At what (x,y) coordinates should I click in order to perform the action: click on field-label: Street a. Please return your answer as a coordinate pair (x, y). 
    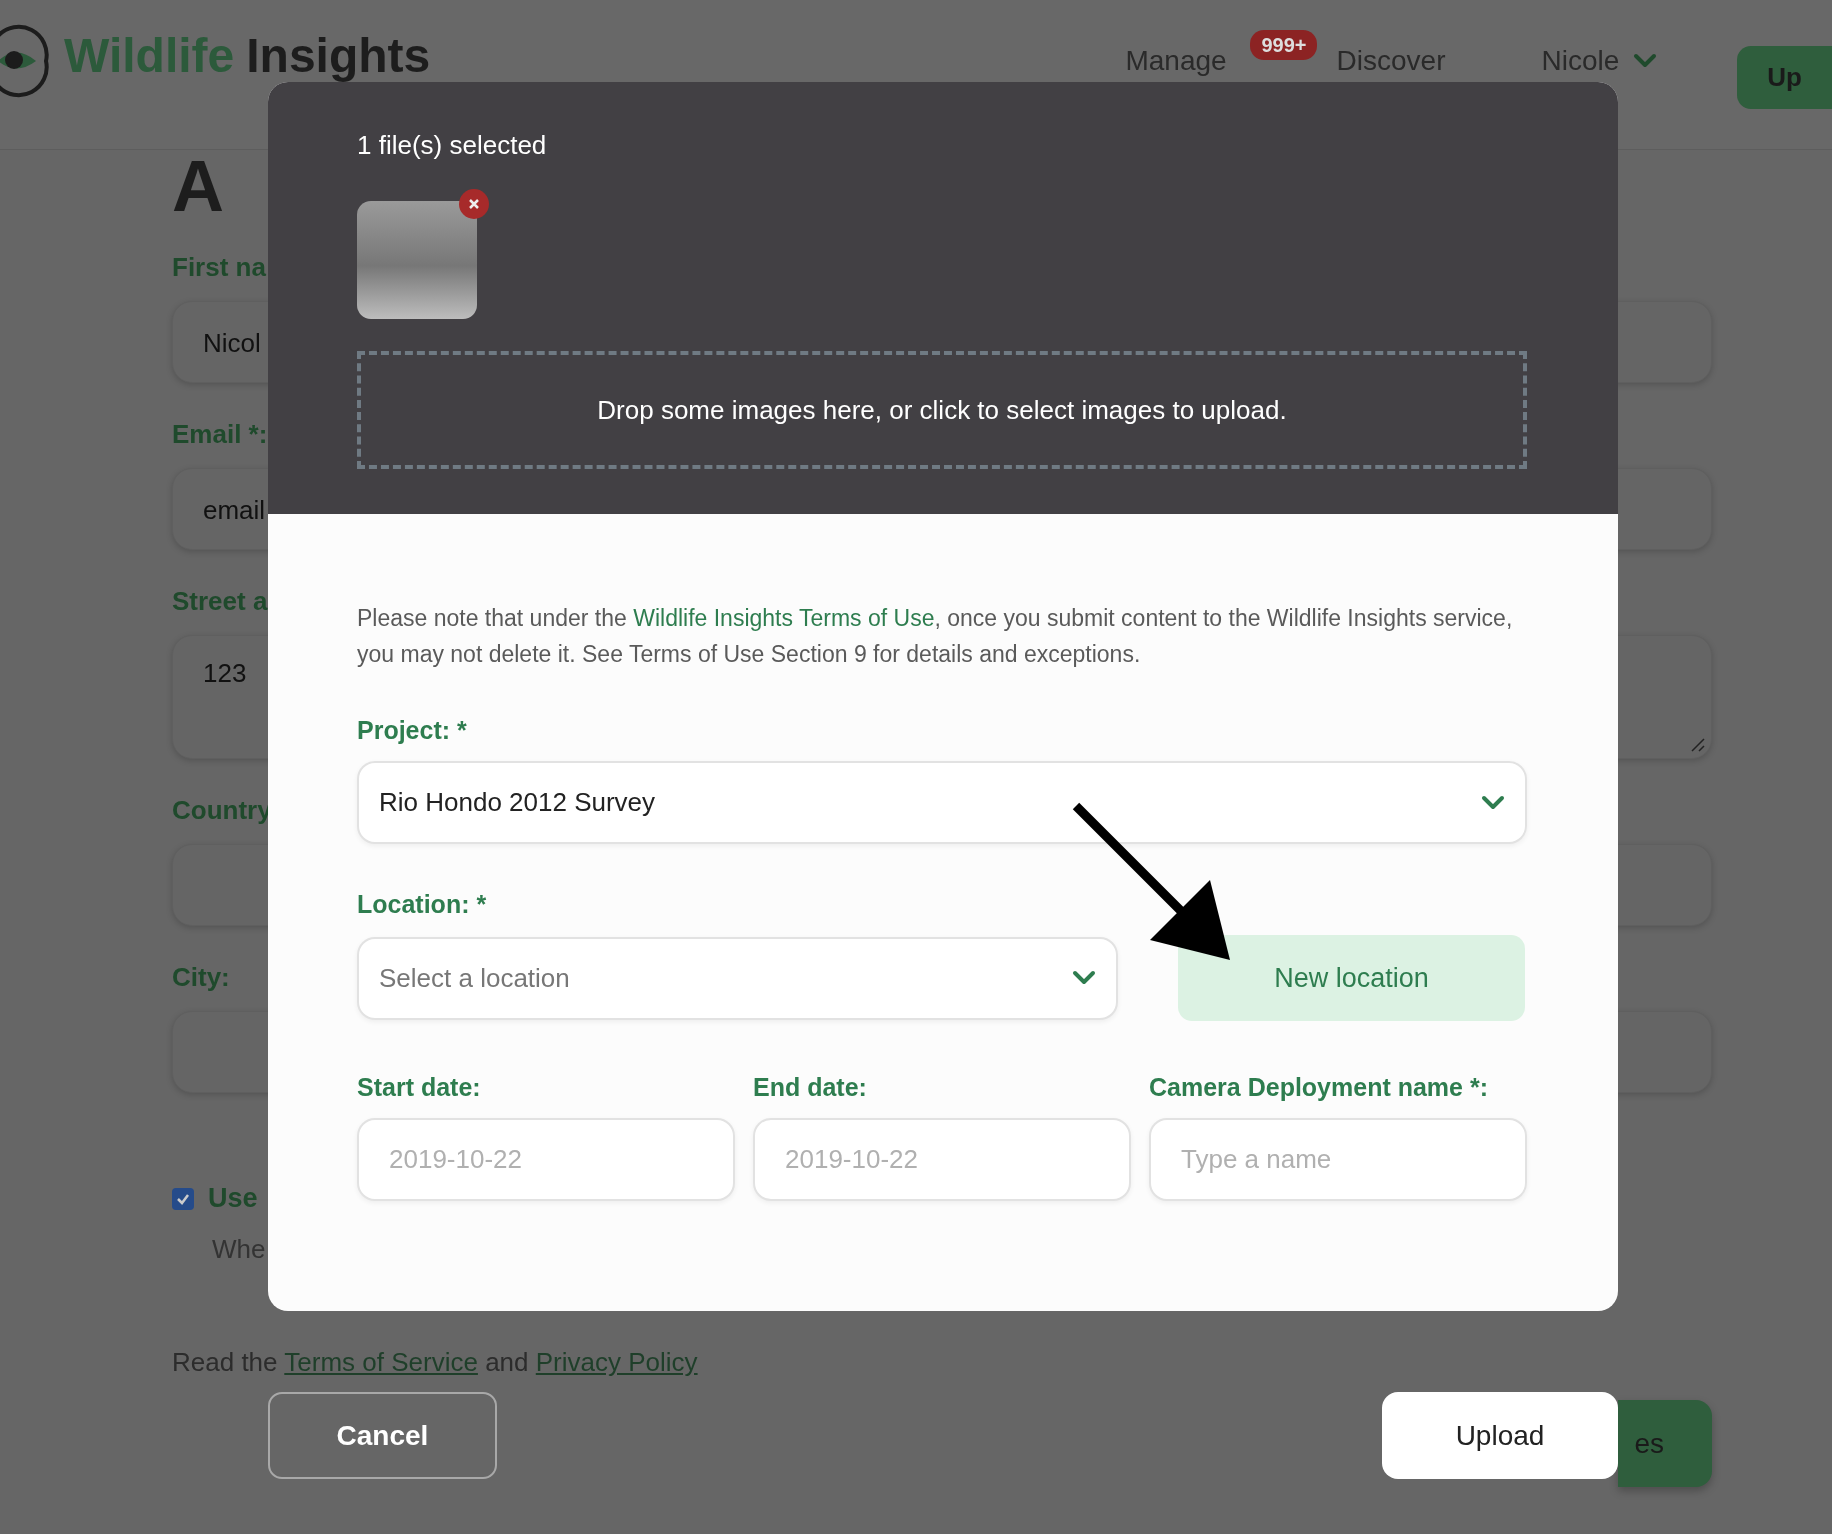
    Looking at the image, I should click on (220, 601).